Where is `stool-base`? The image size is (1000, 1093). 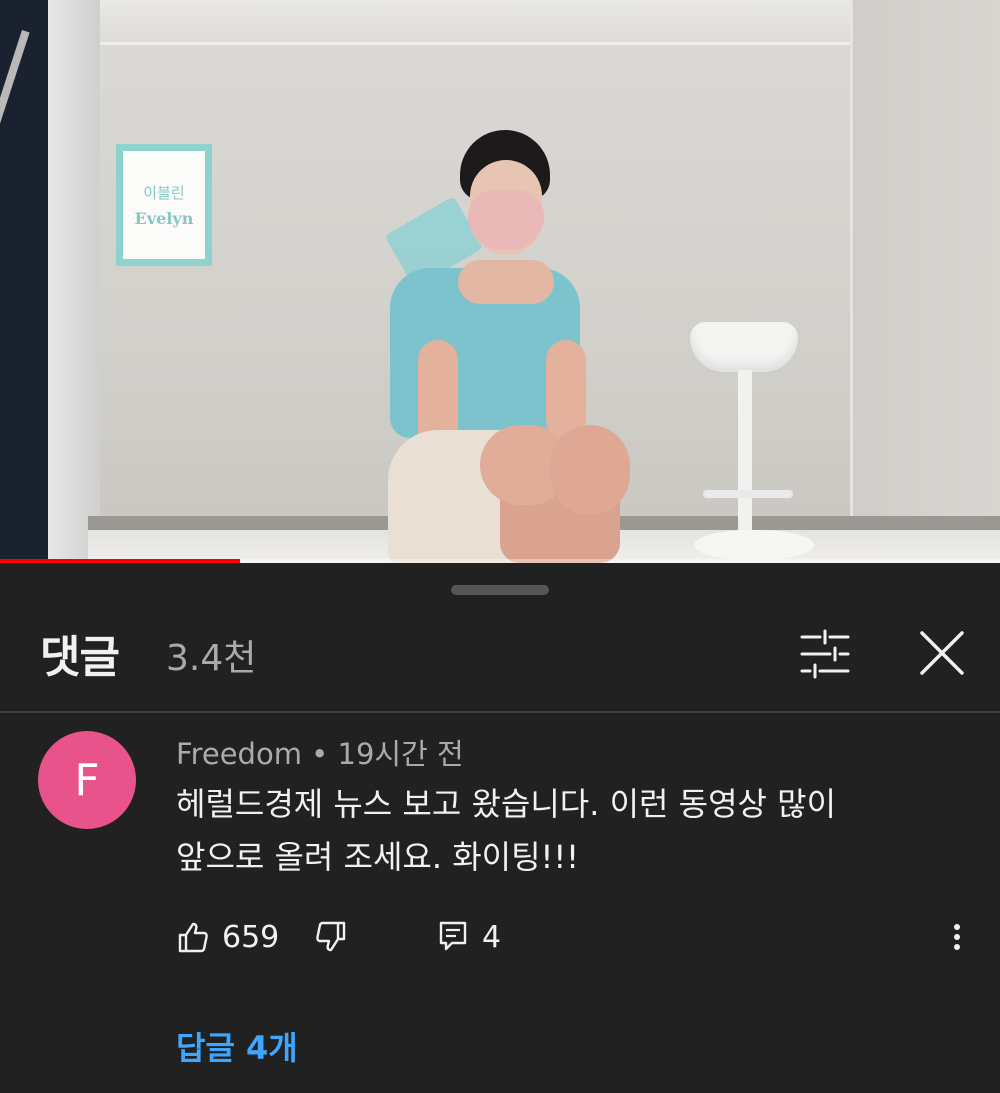
stool-base is located at coordinates (754, 545).